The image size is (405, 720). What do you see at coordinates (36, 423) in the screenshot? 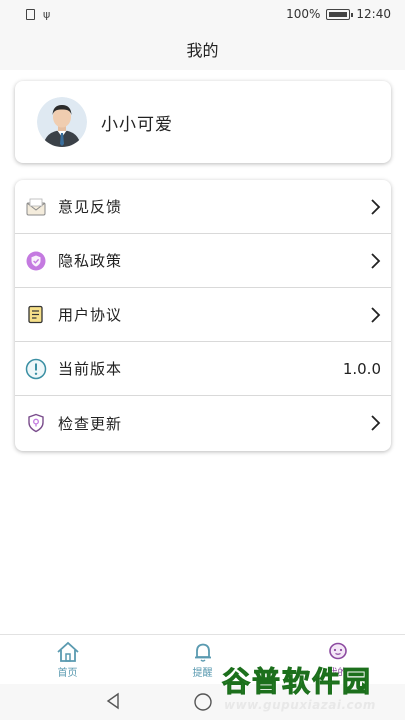
I see `location-shield-icon` at bounding box center [36, 423].